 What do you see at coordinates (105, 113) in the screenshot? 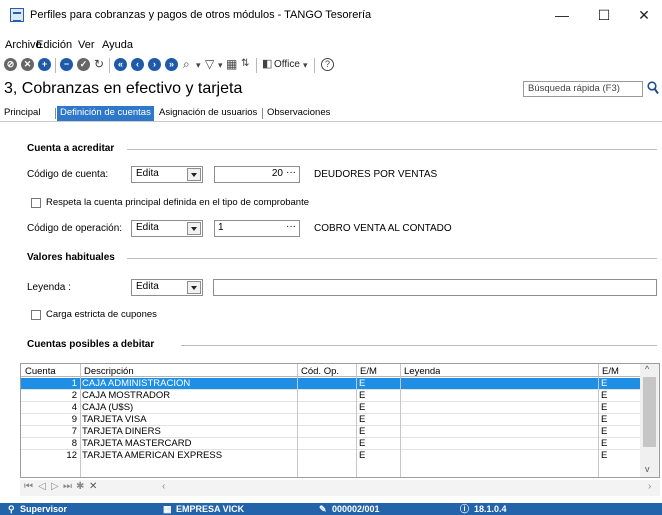
I see `tab-definicion-cuentas: Definición de cuentas` at bounding box center [105, 113].